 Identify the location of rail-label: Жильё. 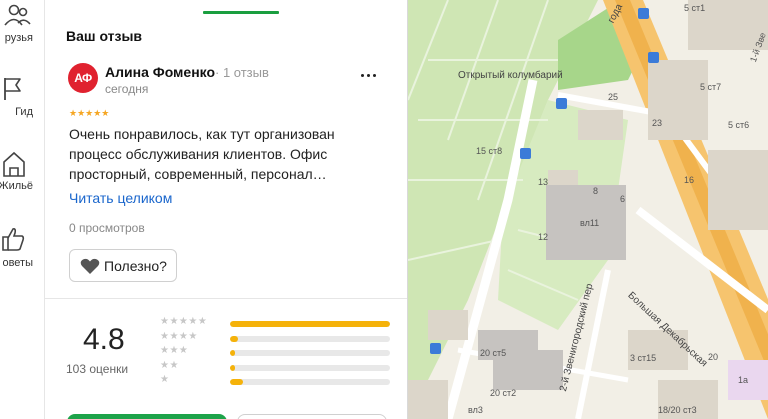
(16, 186).